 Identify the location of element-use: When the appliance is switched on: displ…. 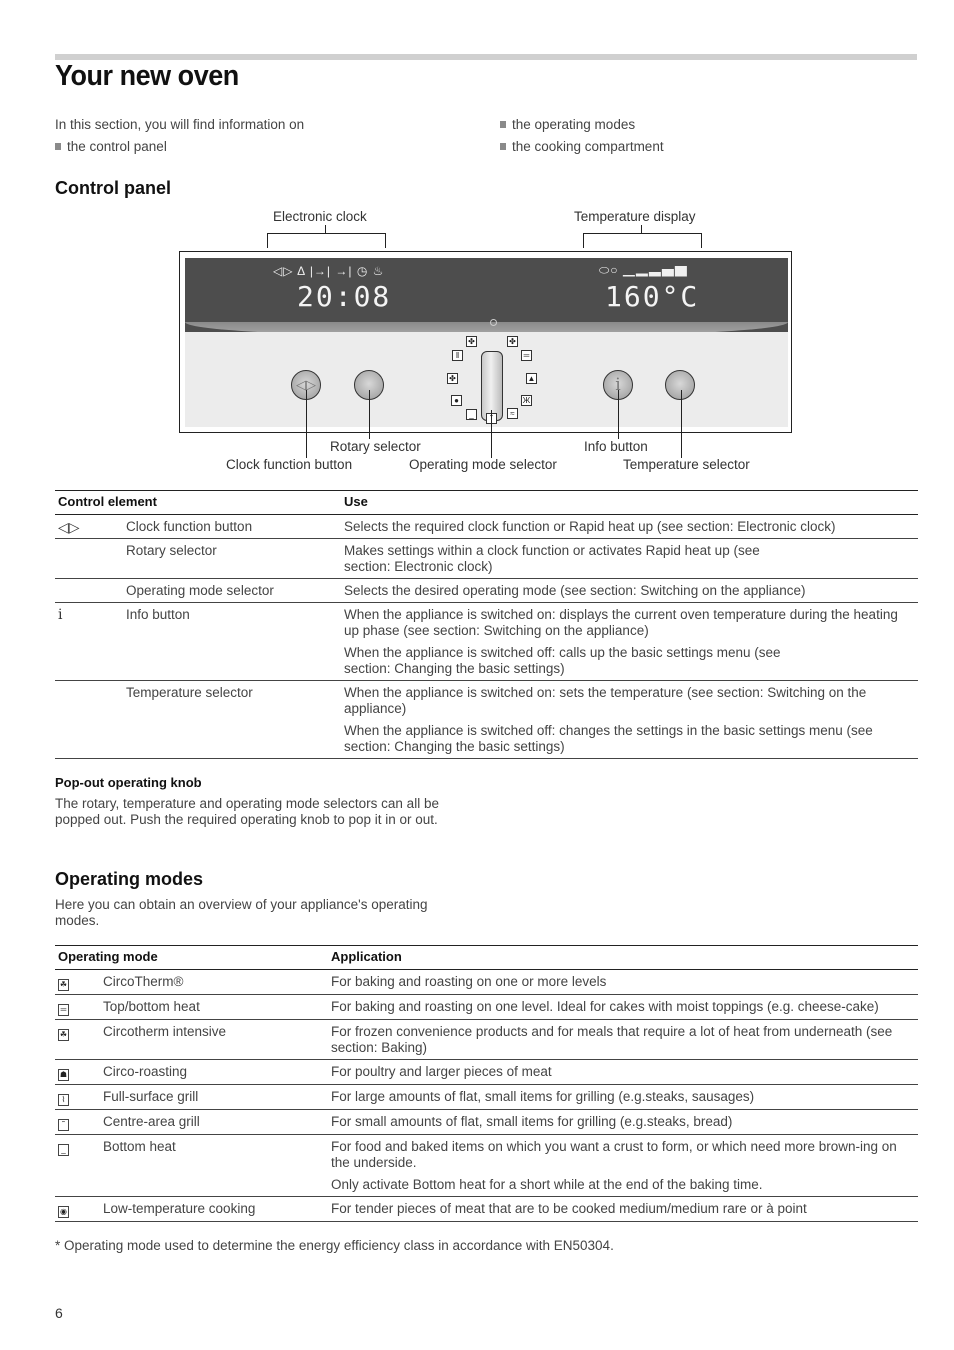
(629, 641).